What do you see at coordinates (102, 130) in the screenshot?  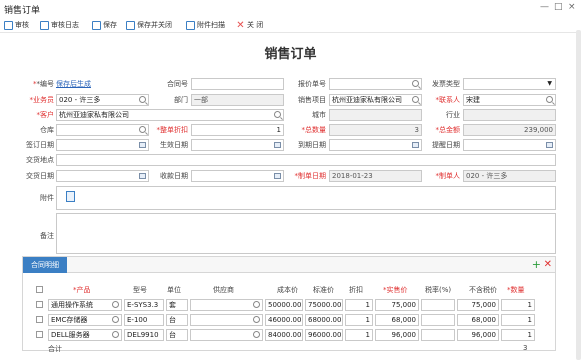 I see `warehouse-input` at bounding box center [102, 130].